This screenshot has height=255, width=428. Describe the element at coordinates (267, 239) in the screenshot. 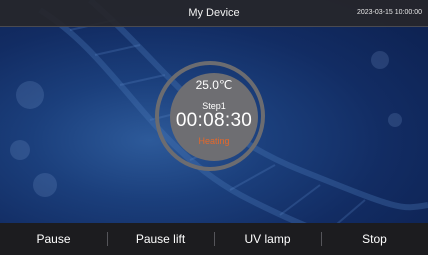

I see `uv-lamp-button: UV lamp` at that location.